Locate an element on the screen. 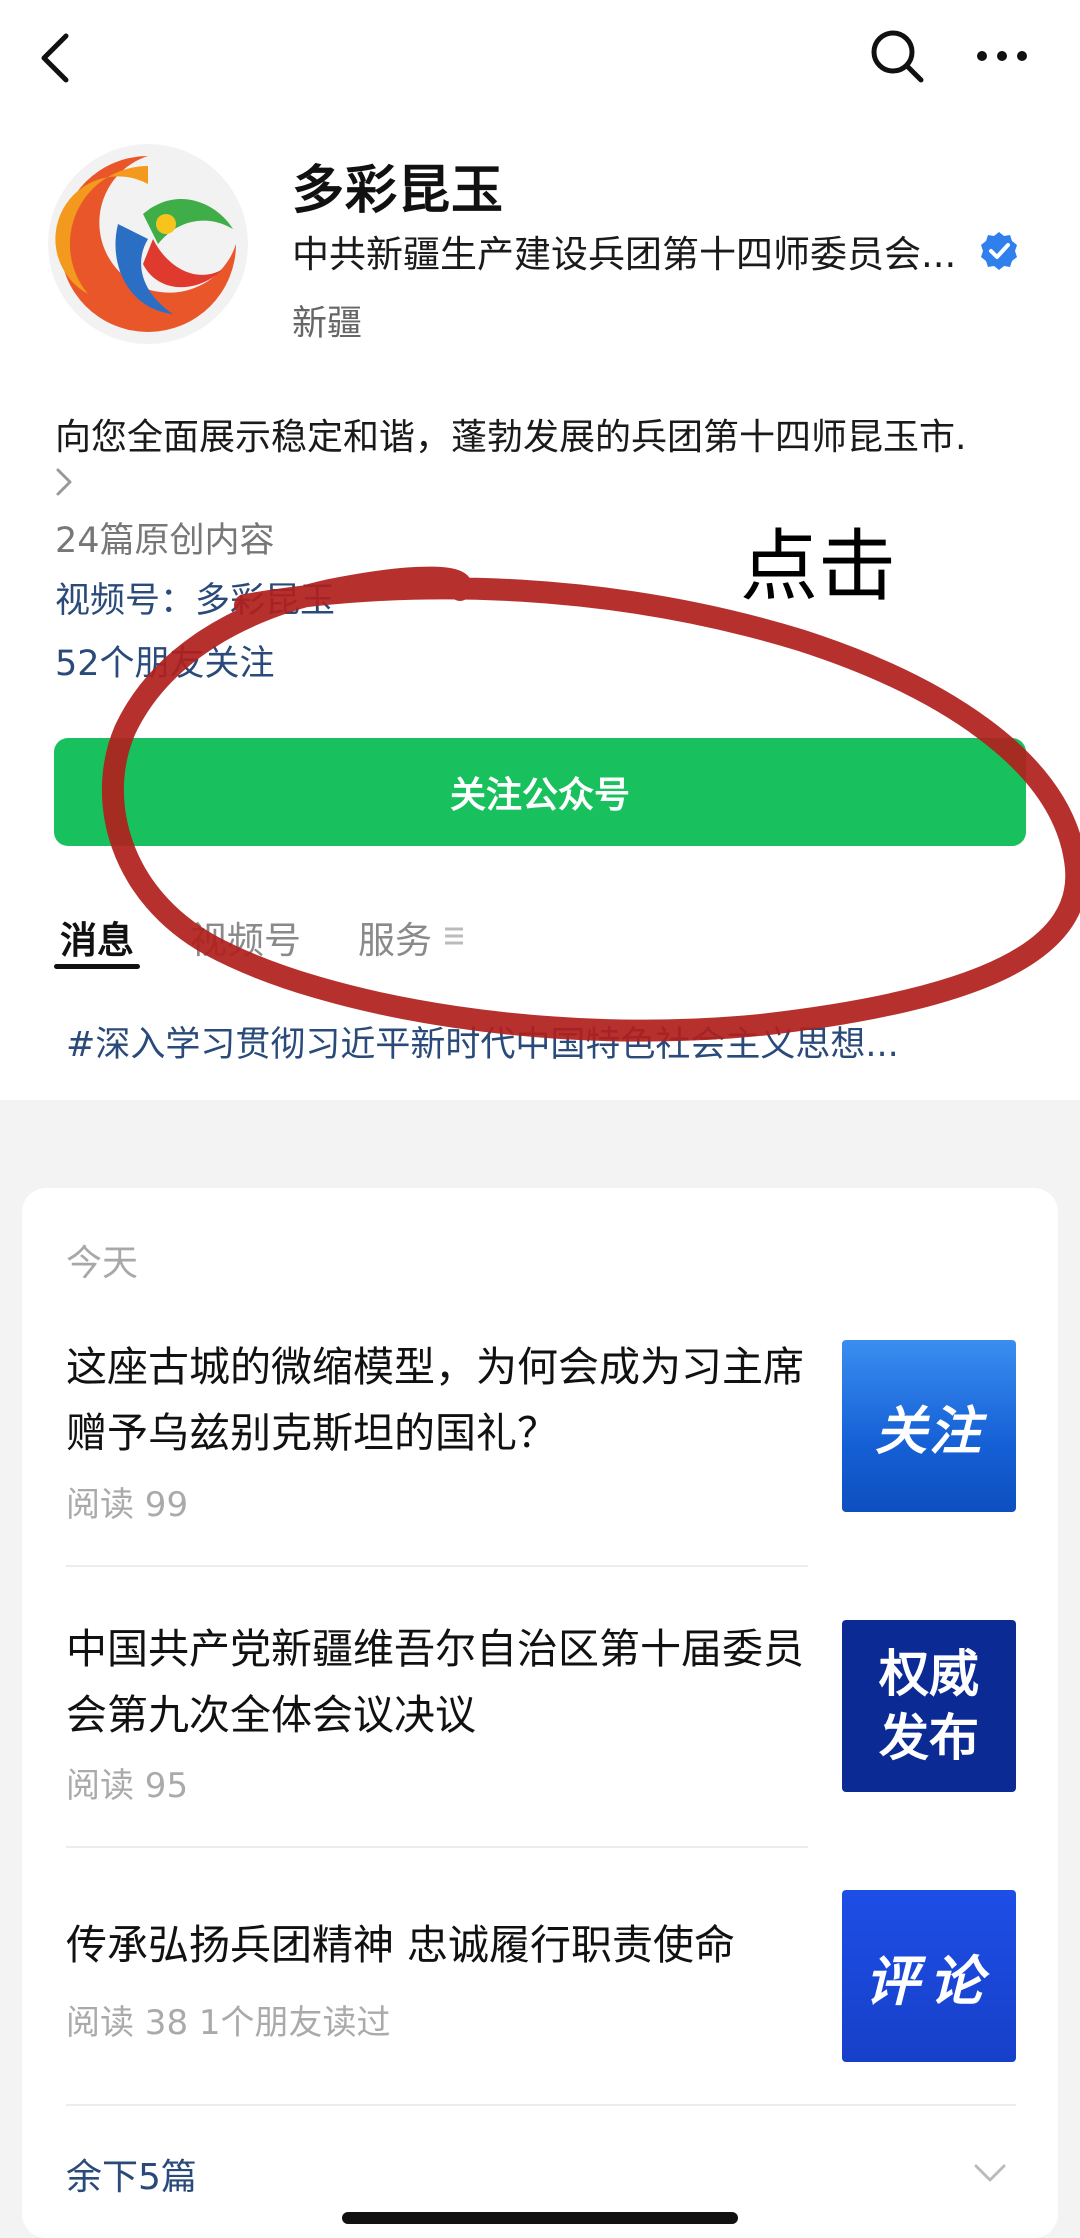 This screenshot has width=1080, height=2238. tab-services: 服务 is located at coordinates (395, 937).